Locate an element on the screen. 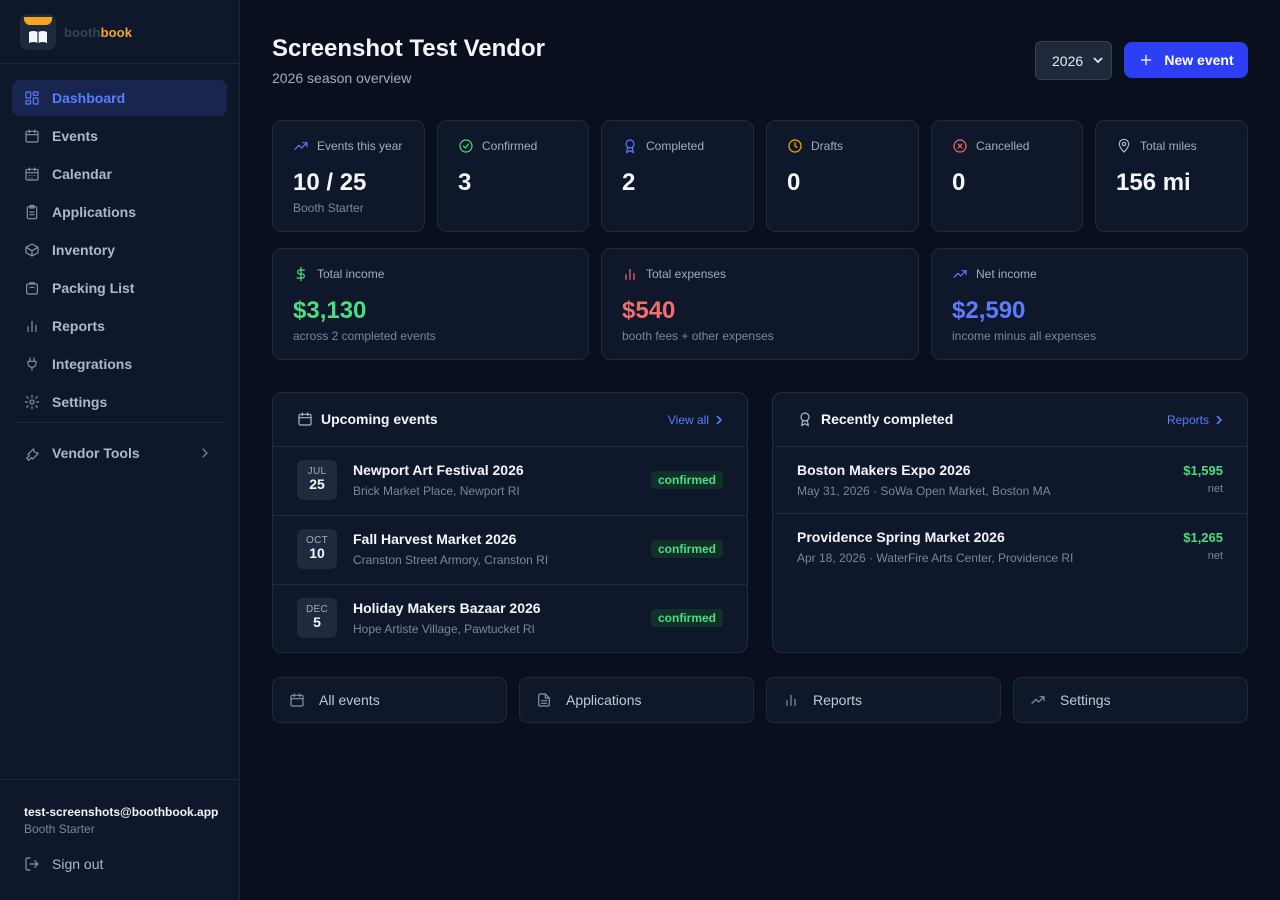  stat-card-cancelled: Cancelled 0 is located at coordinates (1007, 176).